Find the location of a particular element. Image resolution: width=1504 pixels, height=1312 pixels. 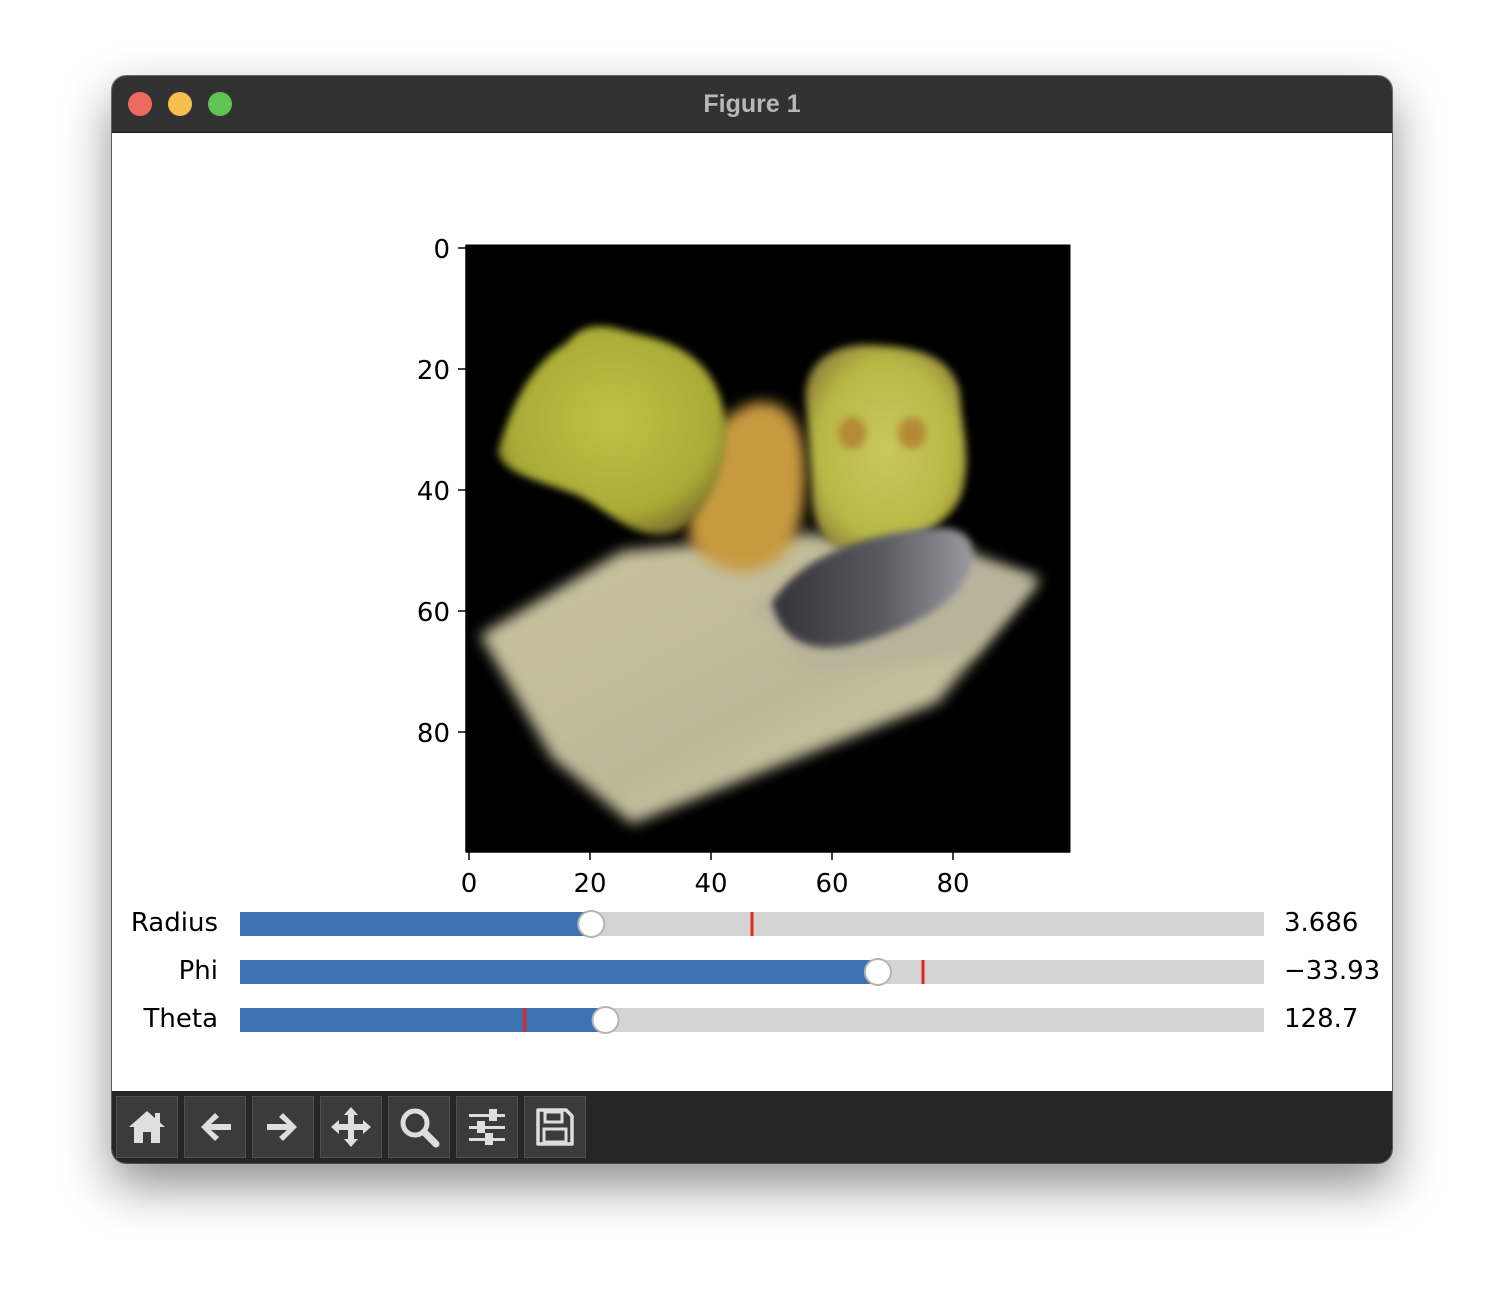

slider-theta: Theta 128.7 is located at coordinates (751, 1019).